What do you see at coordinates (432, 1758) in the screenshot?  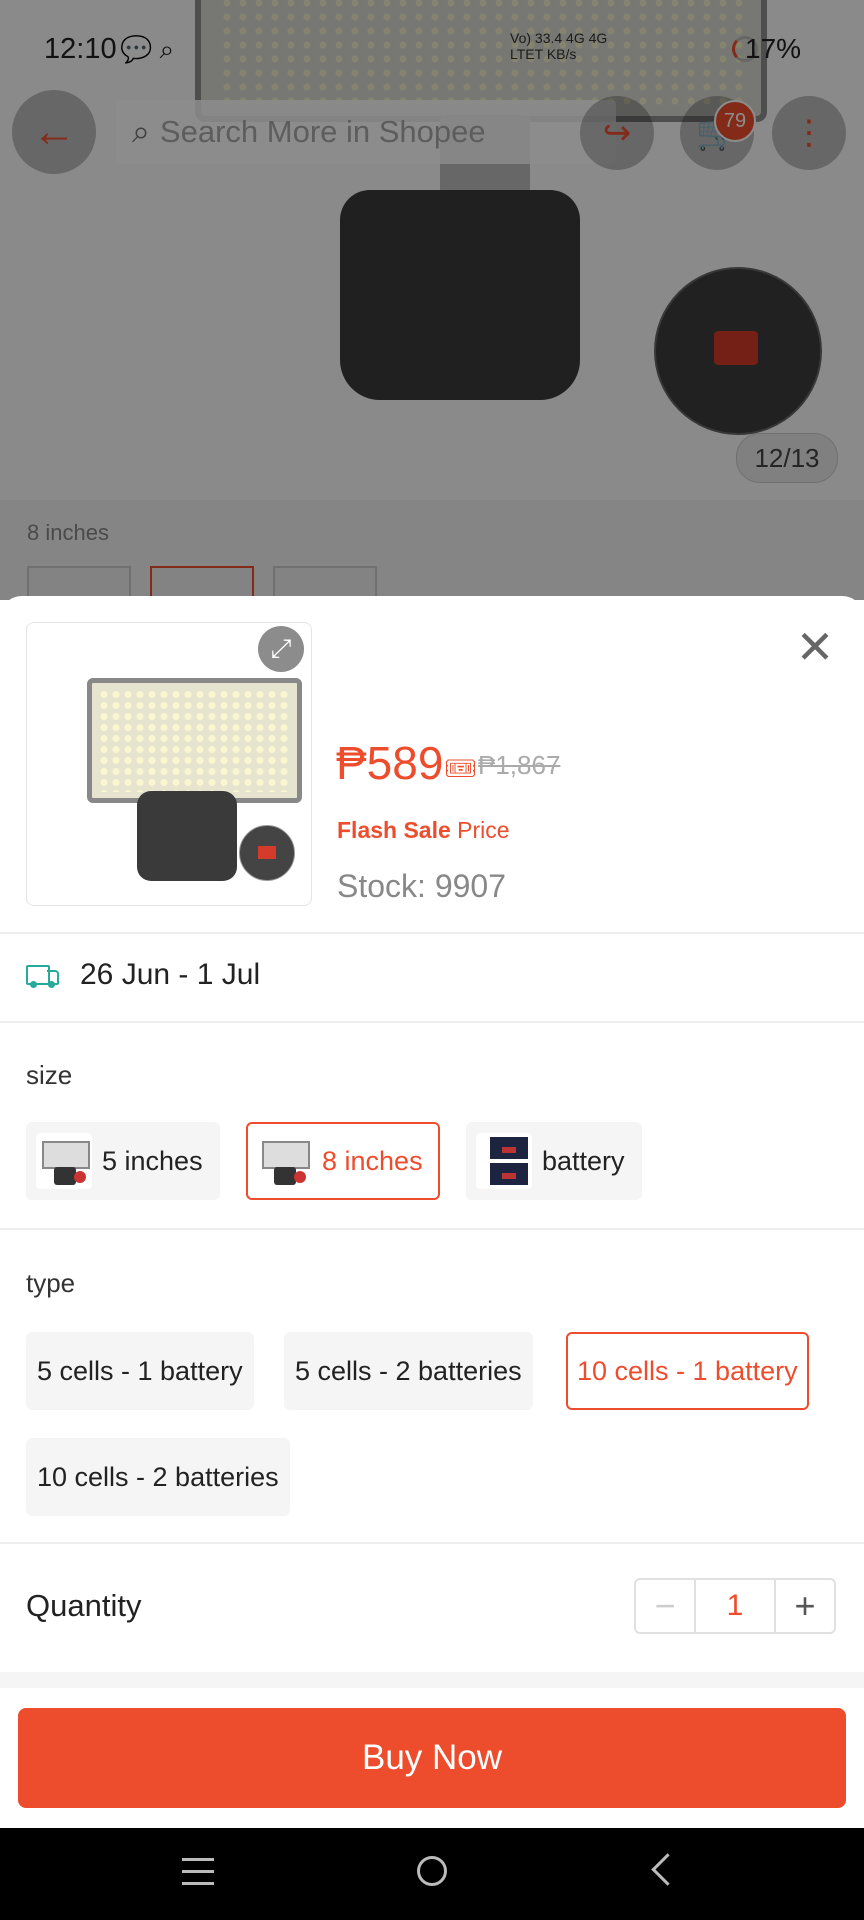 I see `buy-now-button: Buy Now` at bounding box center [432, 1758].